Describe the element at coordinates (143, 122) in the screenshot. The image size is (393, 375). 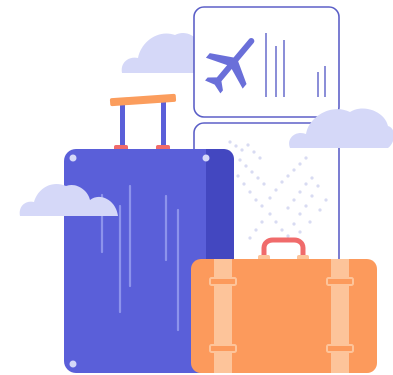
I see `blue-suitcase-handle` at that location.